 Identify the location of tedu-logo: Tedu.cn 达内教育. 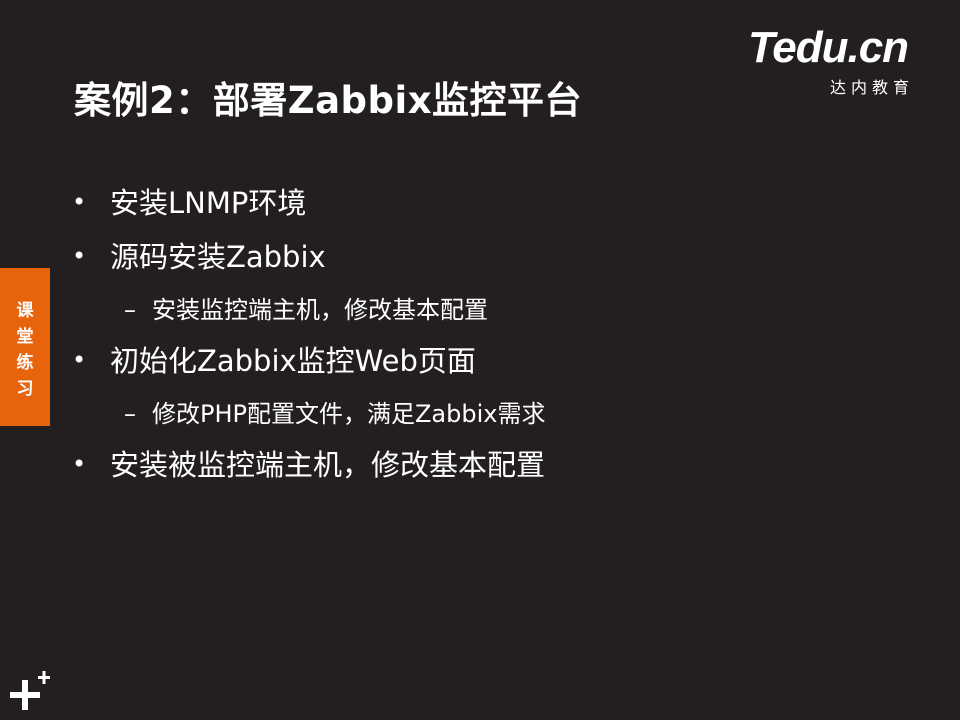
(838, 62).